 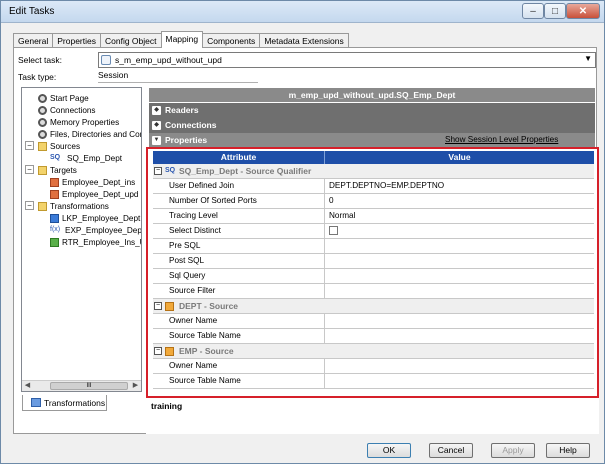 What do you see at coordinates (513, 450) in the screenshot?
I see `apply-button: Apply` at bounding box center [513, 450].